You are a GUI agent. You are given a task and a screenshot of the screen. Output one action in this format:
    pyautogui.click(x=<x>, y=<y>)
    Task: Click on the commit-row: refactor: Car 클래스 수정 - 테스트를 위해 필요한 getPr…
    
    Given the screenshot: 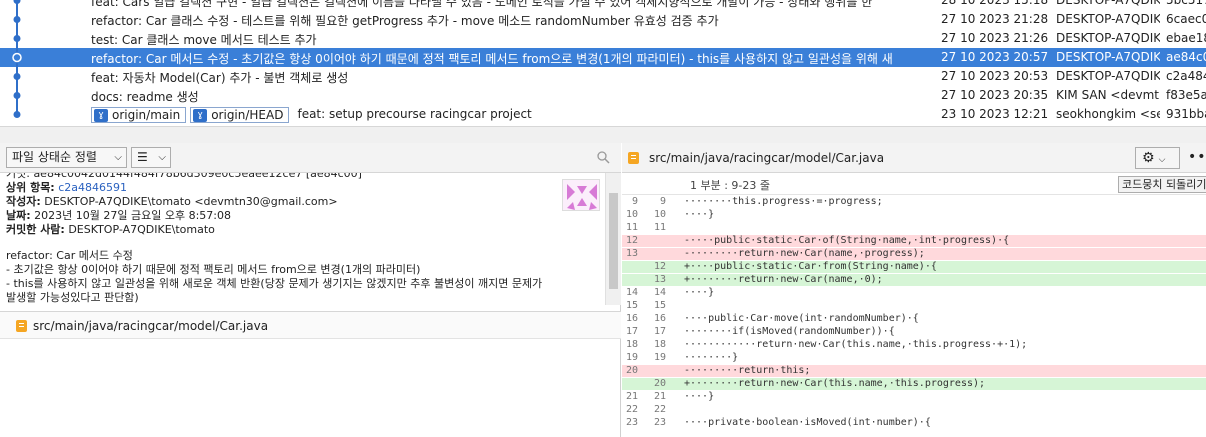 What is the action you would take?
    pyautogui.click(x=603, y=19)
    